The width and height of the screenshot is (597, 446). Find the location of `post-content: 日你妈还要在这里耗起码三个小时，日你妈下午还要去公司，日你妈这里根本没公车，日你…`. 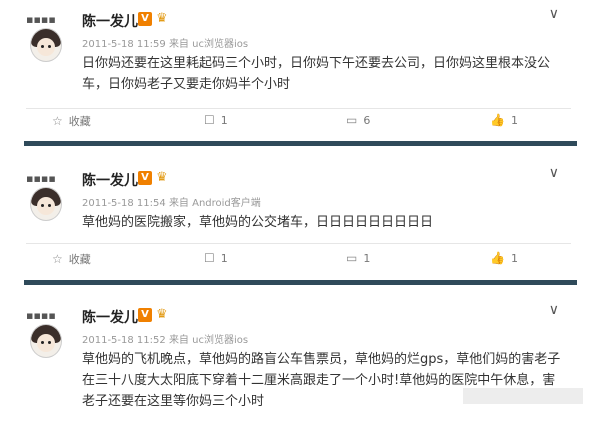

post-content: 日你妈还要在这里耗起码三个小时，日你妈下午还要去公司，日你妈这里根本没公车，日你… is located at coordinates (316, 74).